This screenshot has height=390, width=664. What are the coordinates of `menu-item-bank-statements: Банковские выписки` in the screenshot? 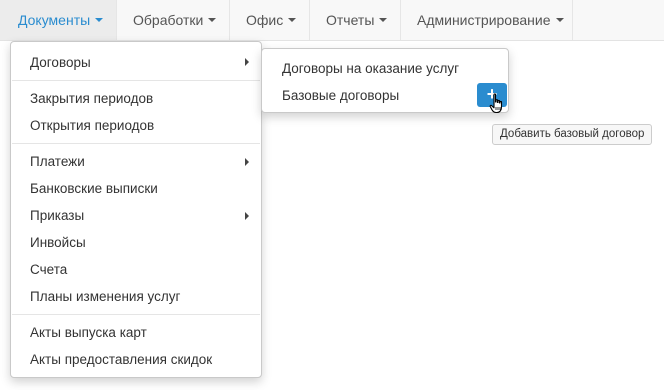 It's located at (136, 188).